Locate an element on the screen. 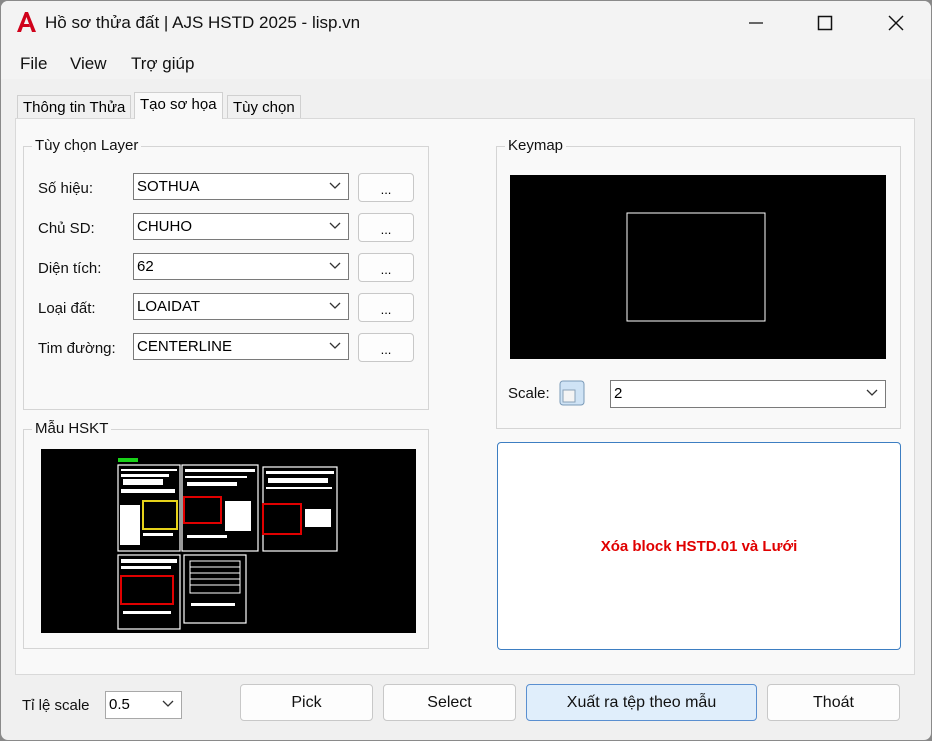 The height and width of the screenshot is (741, 932). tim-duong-layer-value: CENTERLINE is located at coordinates (185, 346).